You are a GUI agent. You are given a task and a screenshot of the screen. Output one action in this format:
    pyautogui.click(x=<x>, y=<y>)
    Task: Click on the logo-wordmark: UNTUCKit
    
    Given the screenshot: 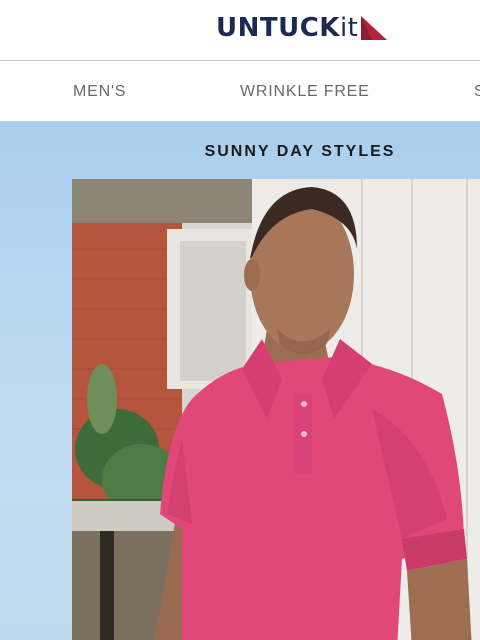 What is the action you would take?
    pyautogui.click(x=287, y=28)
    